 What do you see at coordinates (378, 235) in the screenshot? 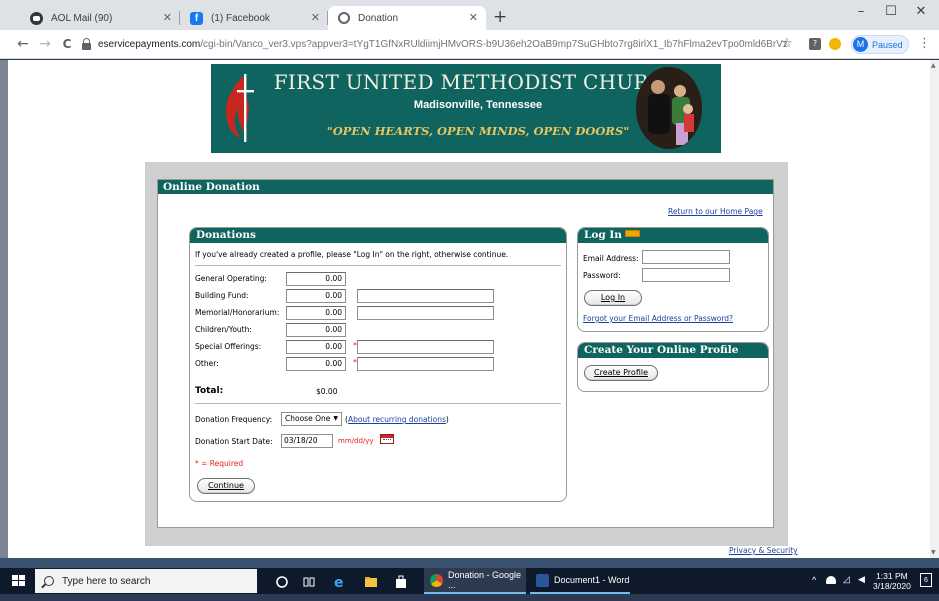
I see `donations-heading: Donations` at bounding box center [378, 235].